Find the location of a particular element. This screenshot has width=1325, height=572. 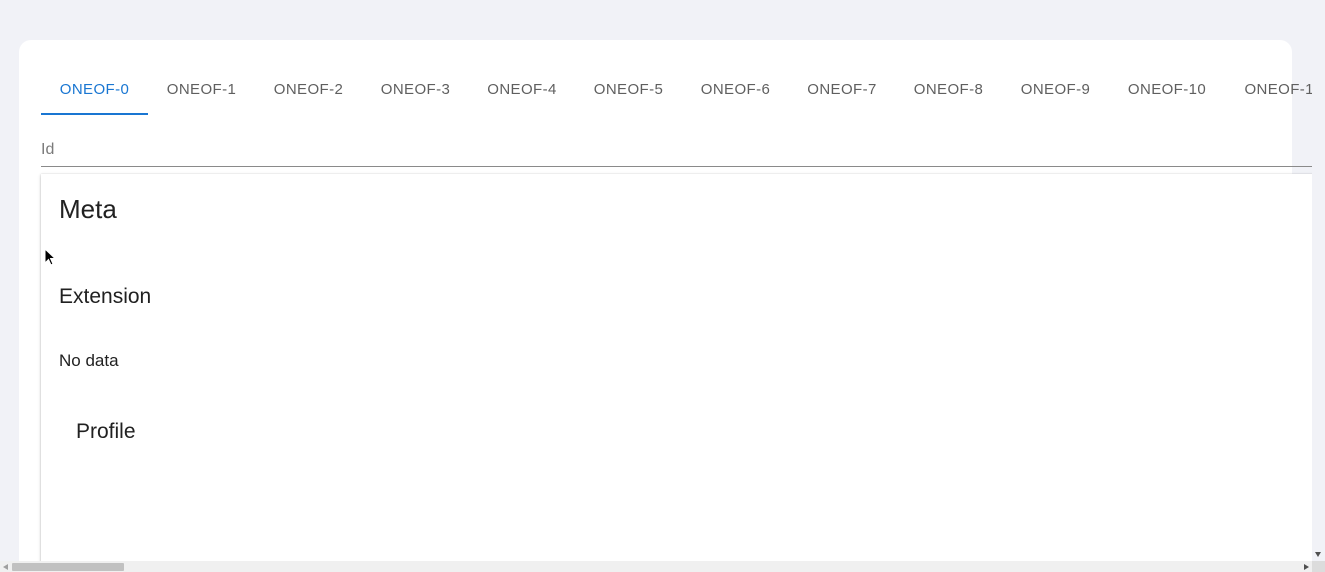

tab-oneof-6: ONEOF-6 is located at coordinates (735, 89).